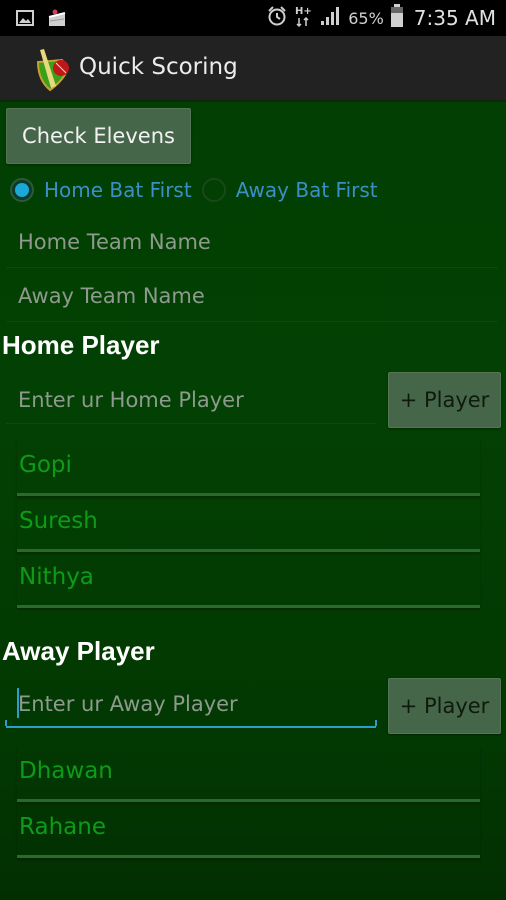  What do you see at coordinates (158, 67) in the screenshot?
I see `app-title: Quick Scoring` at bounding box center [158, 67].